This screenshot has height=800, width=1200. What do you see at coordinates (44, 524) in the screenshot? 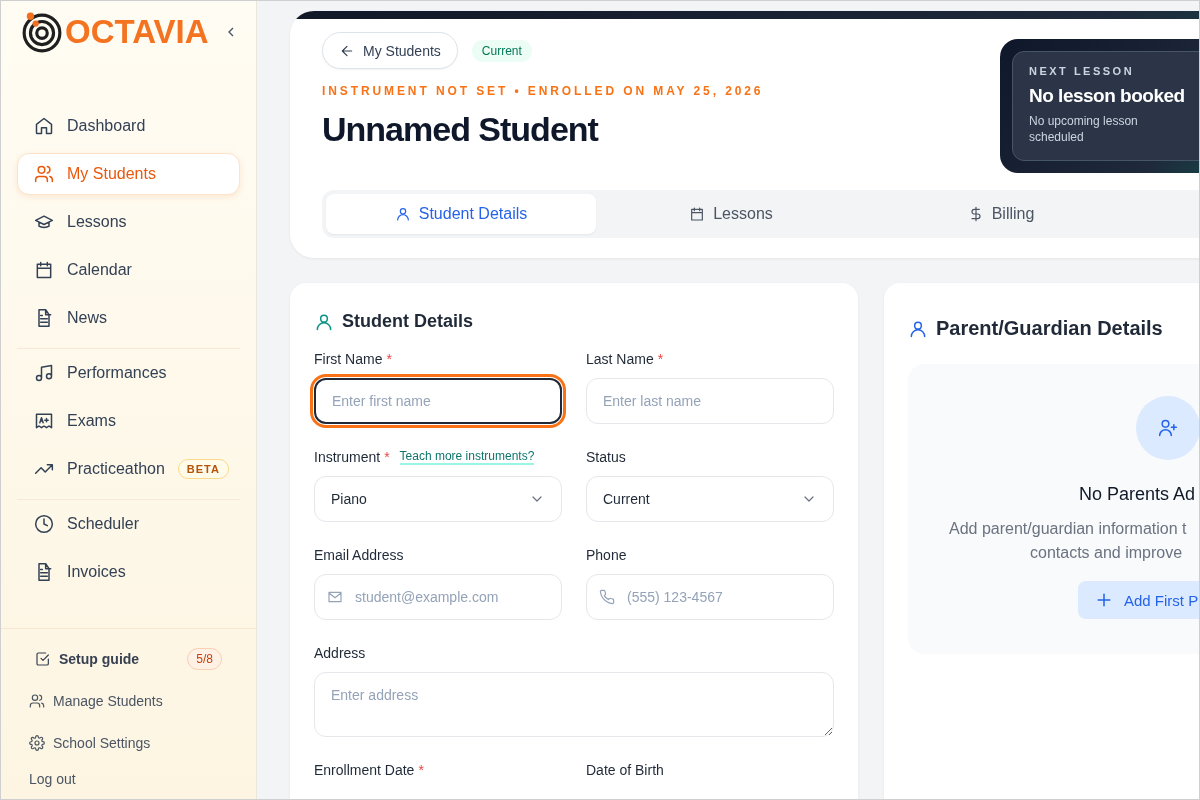
I see `clock-icon` at bounding box center [44, 524].